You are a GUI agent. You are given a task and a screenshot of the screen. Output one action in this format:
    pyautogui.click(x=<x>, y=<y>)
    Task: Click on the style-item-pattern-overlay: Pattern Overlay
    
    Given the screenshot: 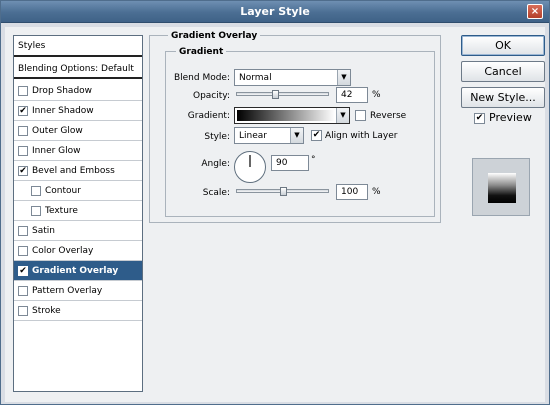 What is the action you would take?
    pyautogui.click(x=78, y=291)
    